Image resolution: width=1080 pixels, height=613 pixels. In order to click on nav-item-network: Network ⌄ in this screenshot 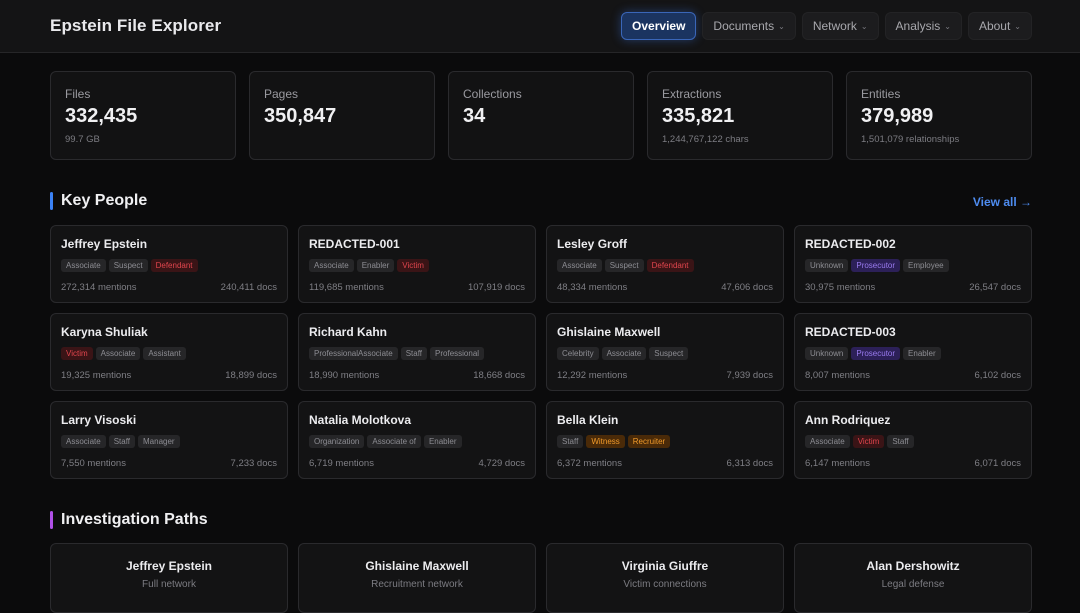, I will do `click(840, 26)`.